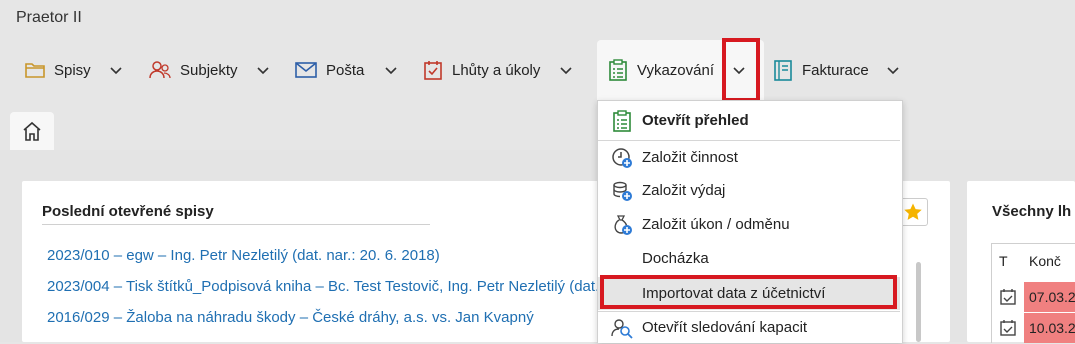 The height and width of the screenshot is (344, 1075). What do you see at coordinates (695, 120) in the screenshot?
I see `menu-item-label: Otevřít přehled` at bounding box center [695, 120].